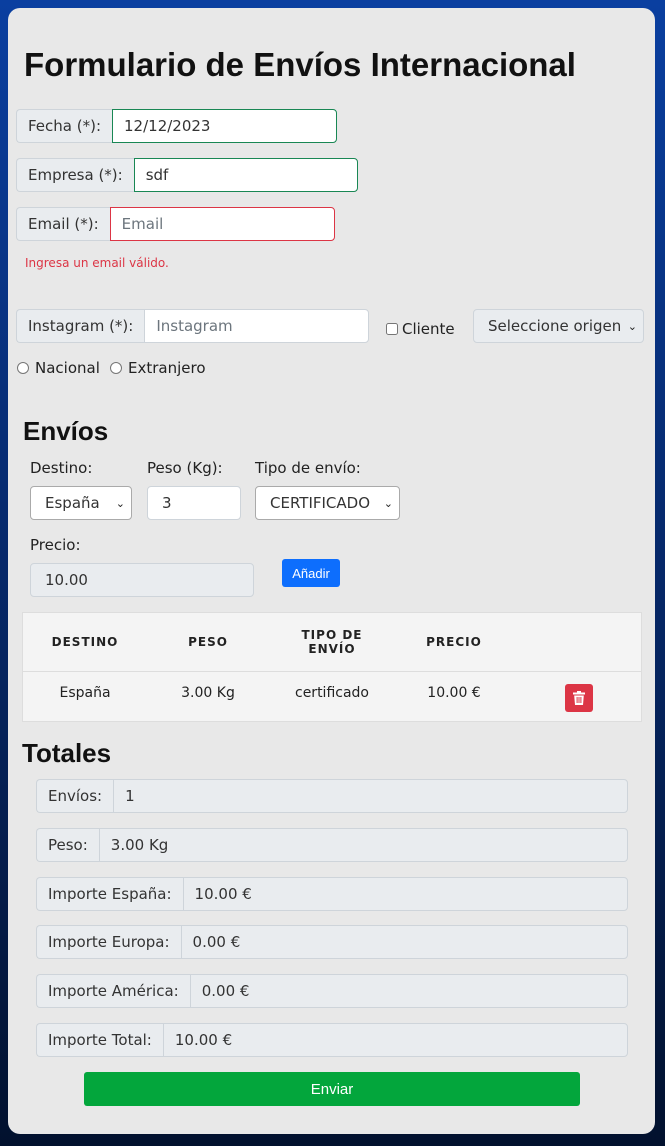  I want to click on total-importe-europa: Importe Europa: 0.00 €, so click(332, 942).